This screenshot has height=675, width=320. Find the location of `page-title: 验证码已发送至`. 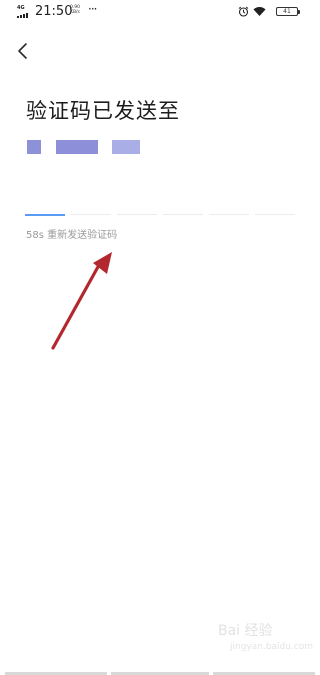

page-title: 验证码已发送至 is located at coordinates (103, 111).